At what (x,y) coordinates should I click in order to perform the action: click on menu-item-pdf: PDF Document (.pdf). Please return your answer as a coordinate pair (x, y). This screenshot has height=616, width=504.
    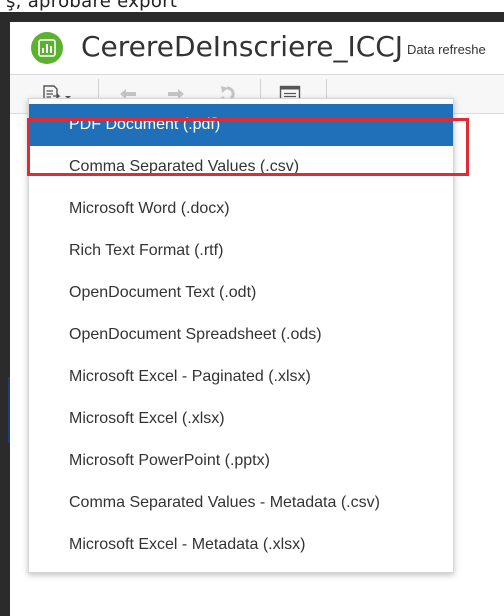
    Looking at the image, I should click on (241, 125).